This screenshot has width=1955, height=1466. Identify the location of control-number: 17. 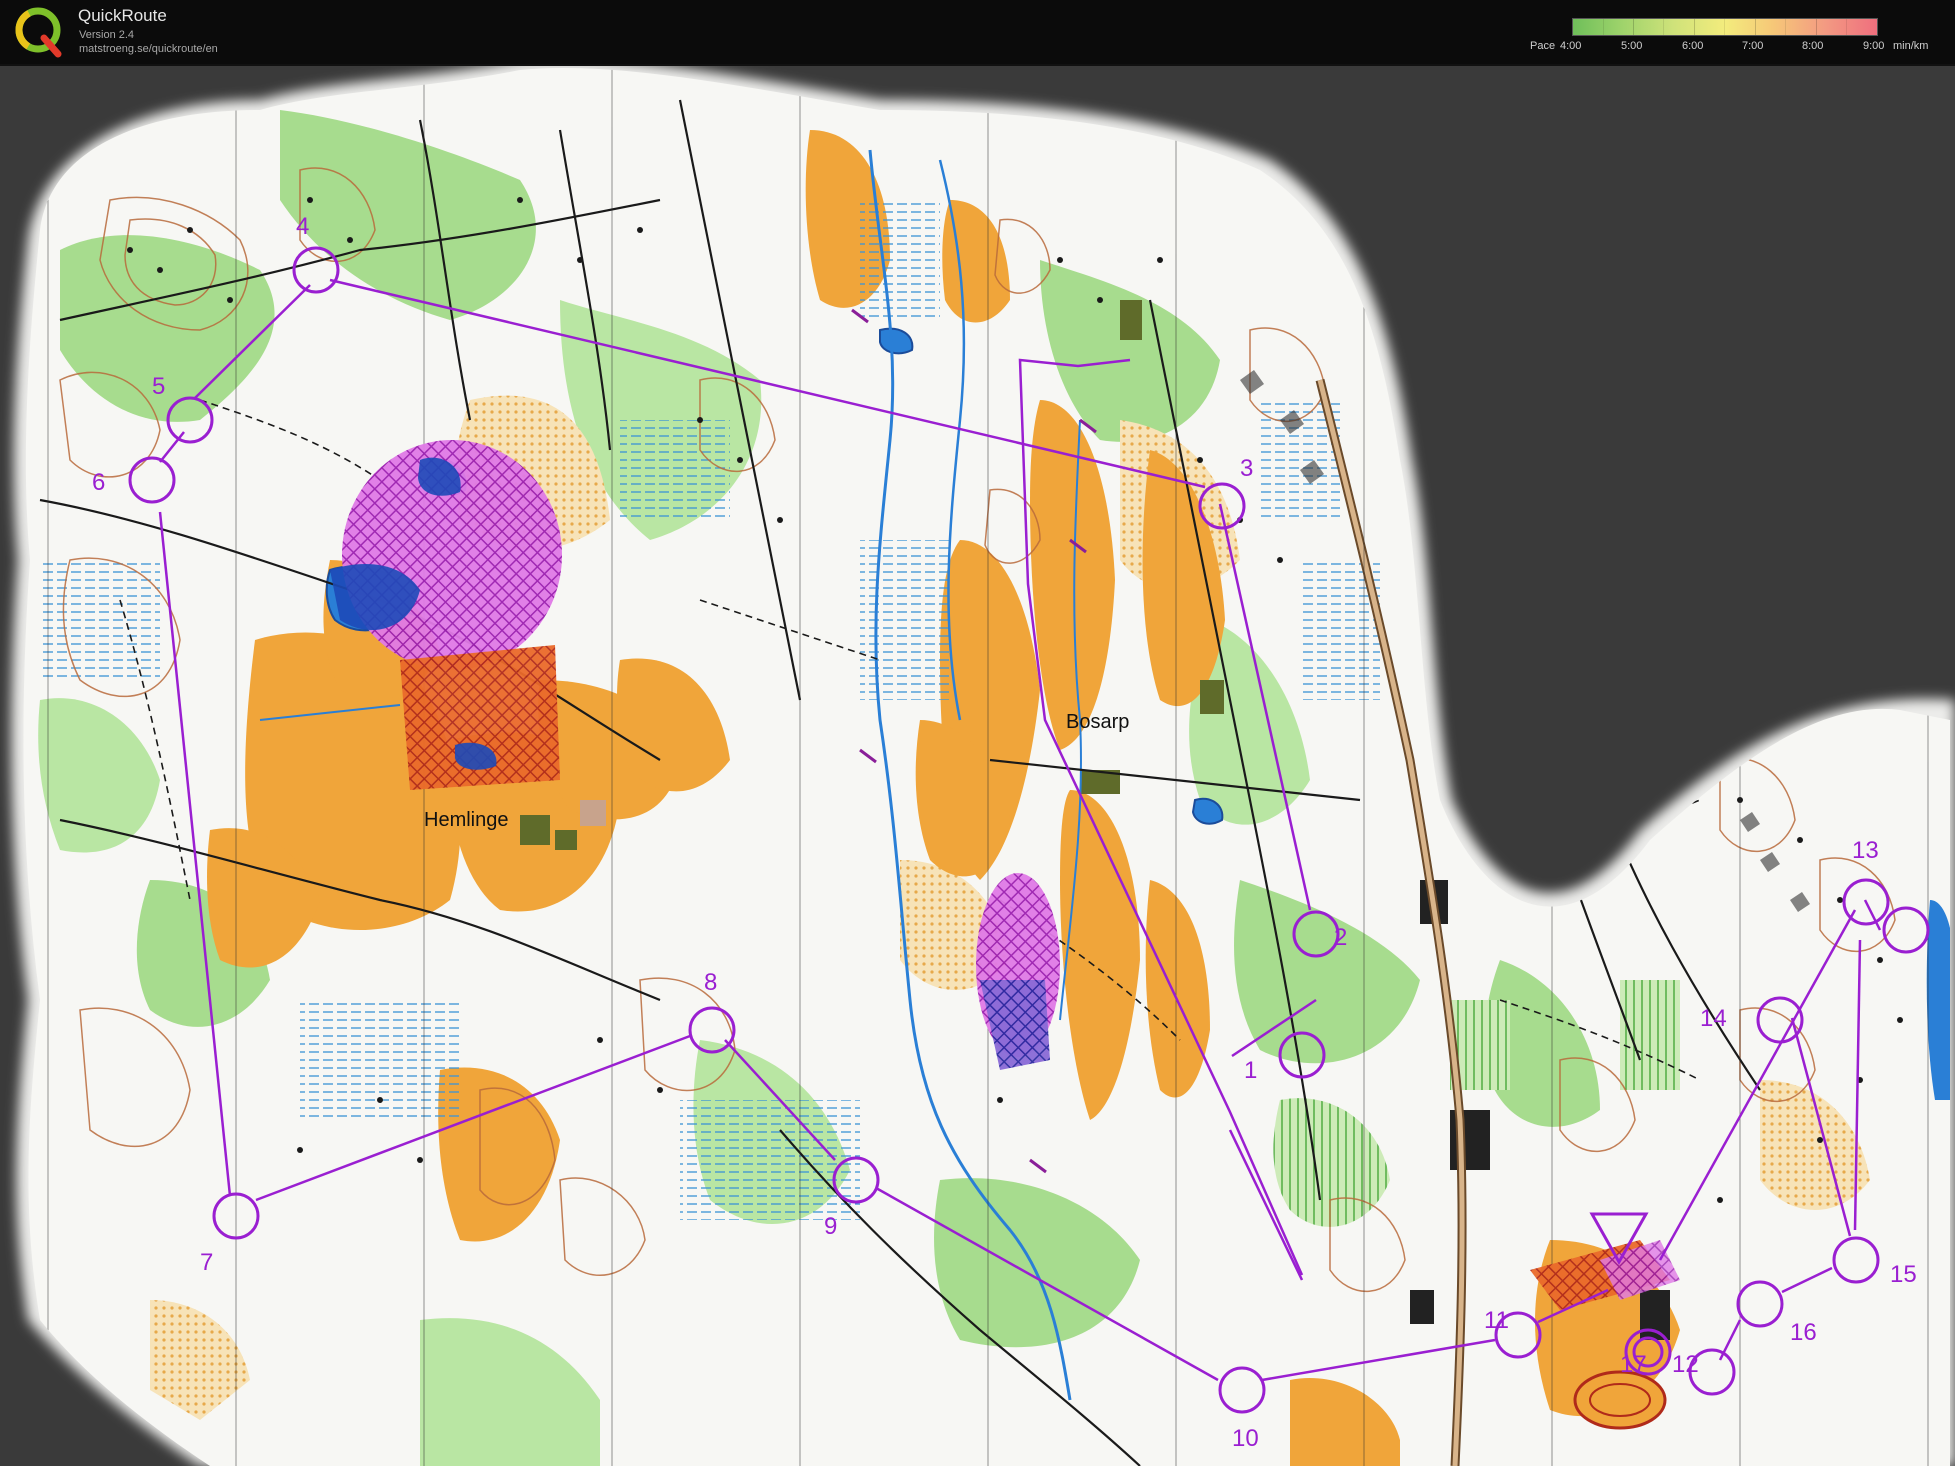
(1633, 1364).